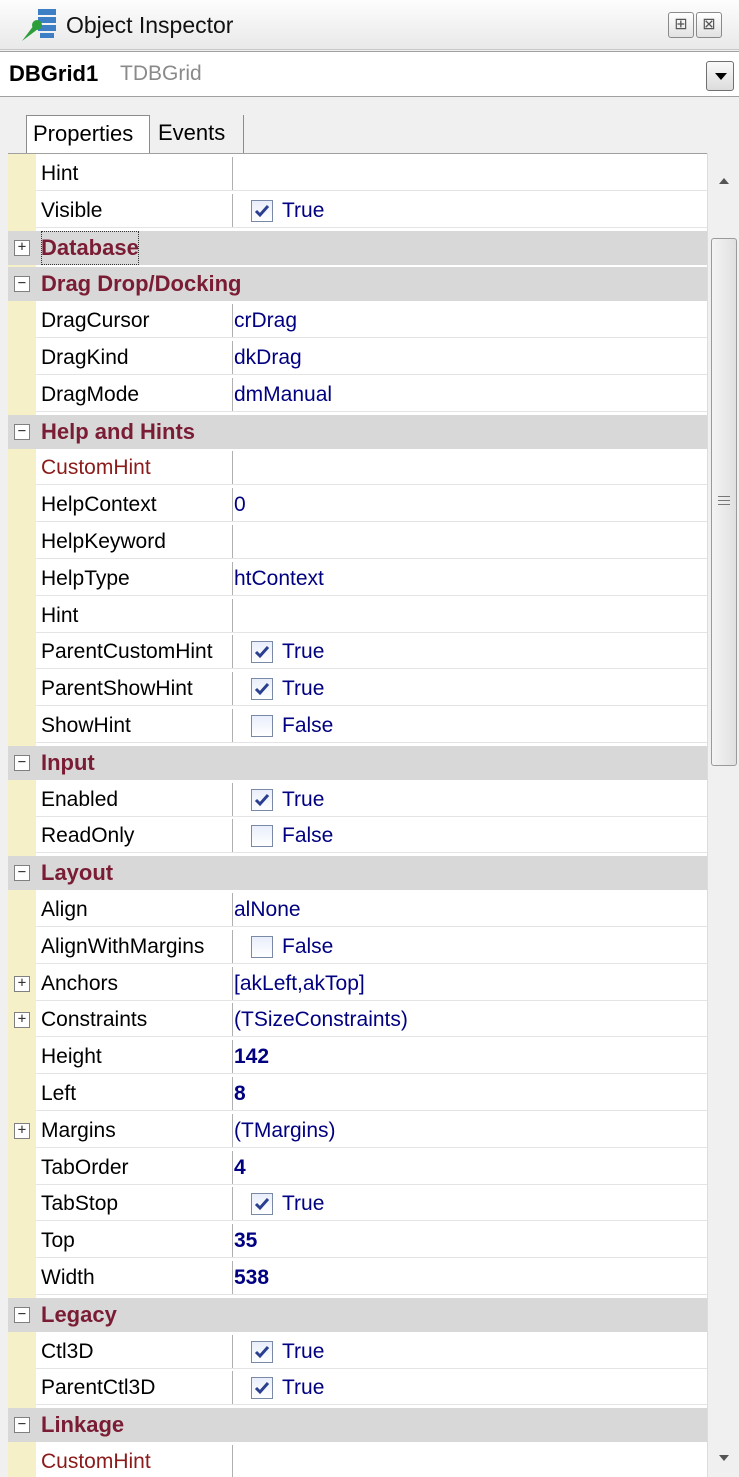 The height and width of the screenshot is (1477, 739). What do you see at coordinates (681, 25) in the screenshot?
I see `pin-button: ⊞` at bounding box center [681, 25].